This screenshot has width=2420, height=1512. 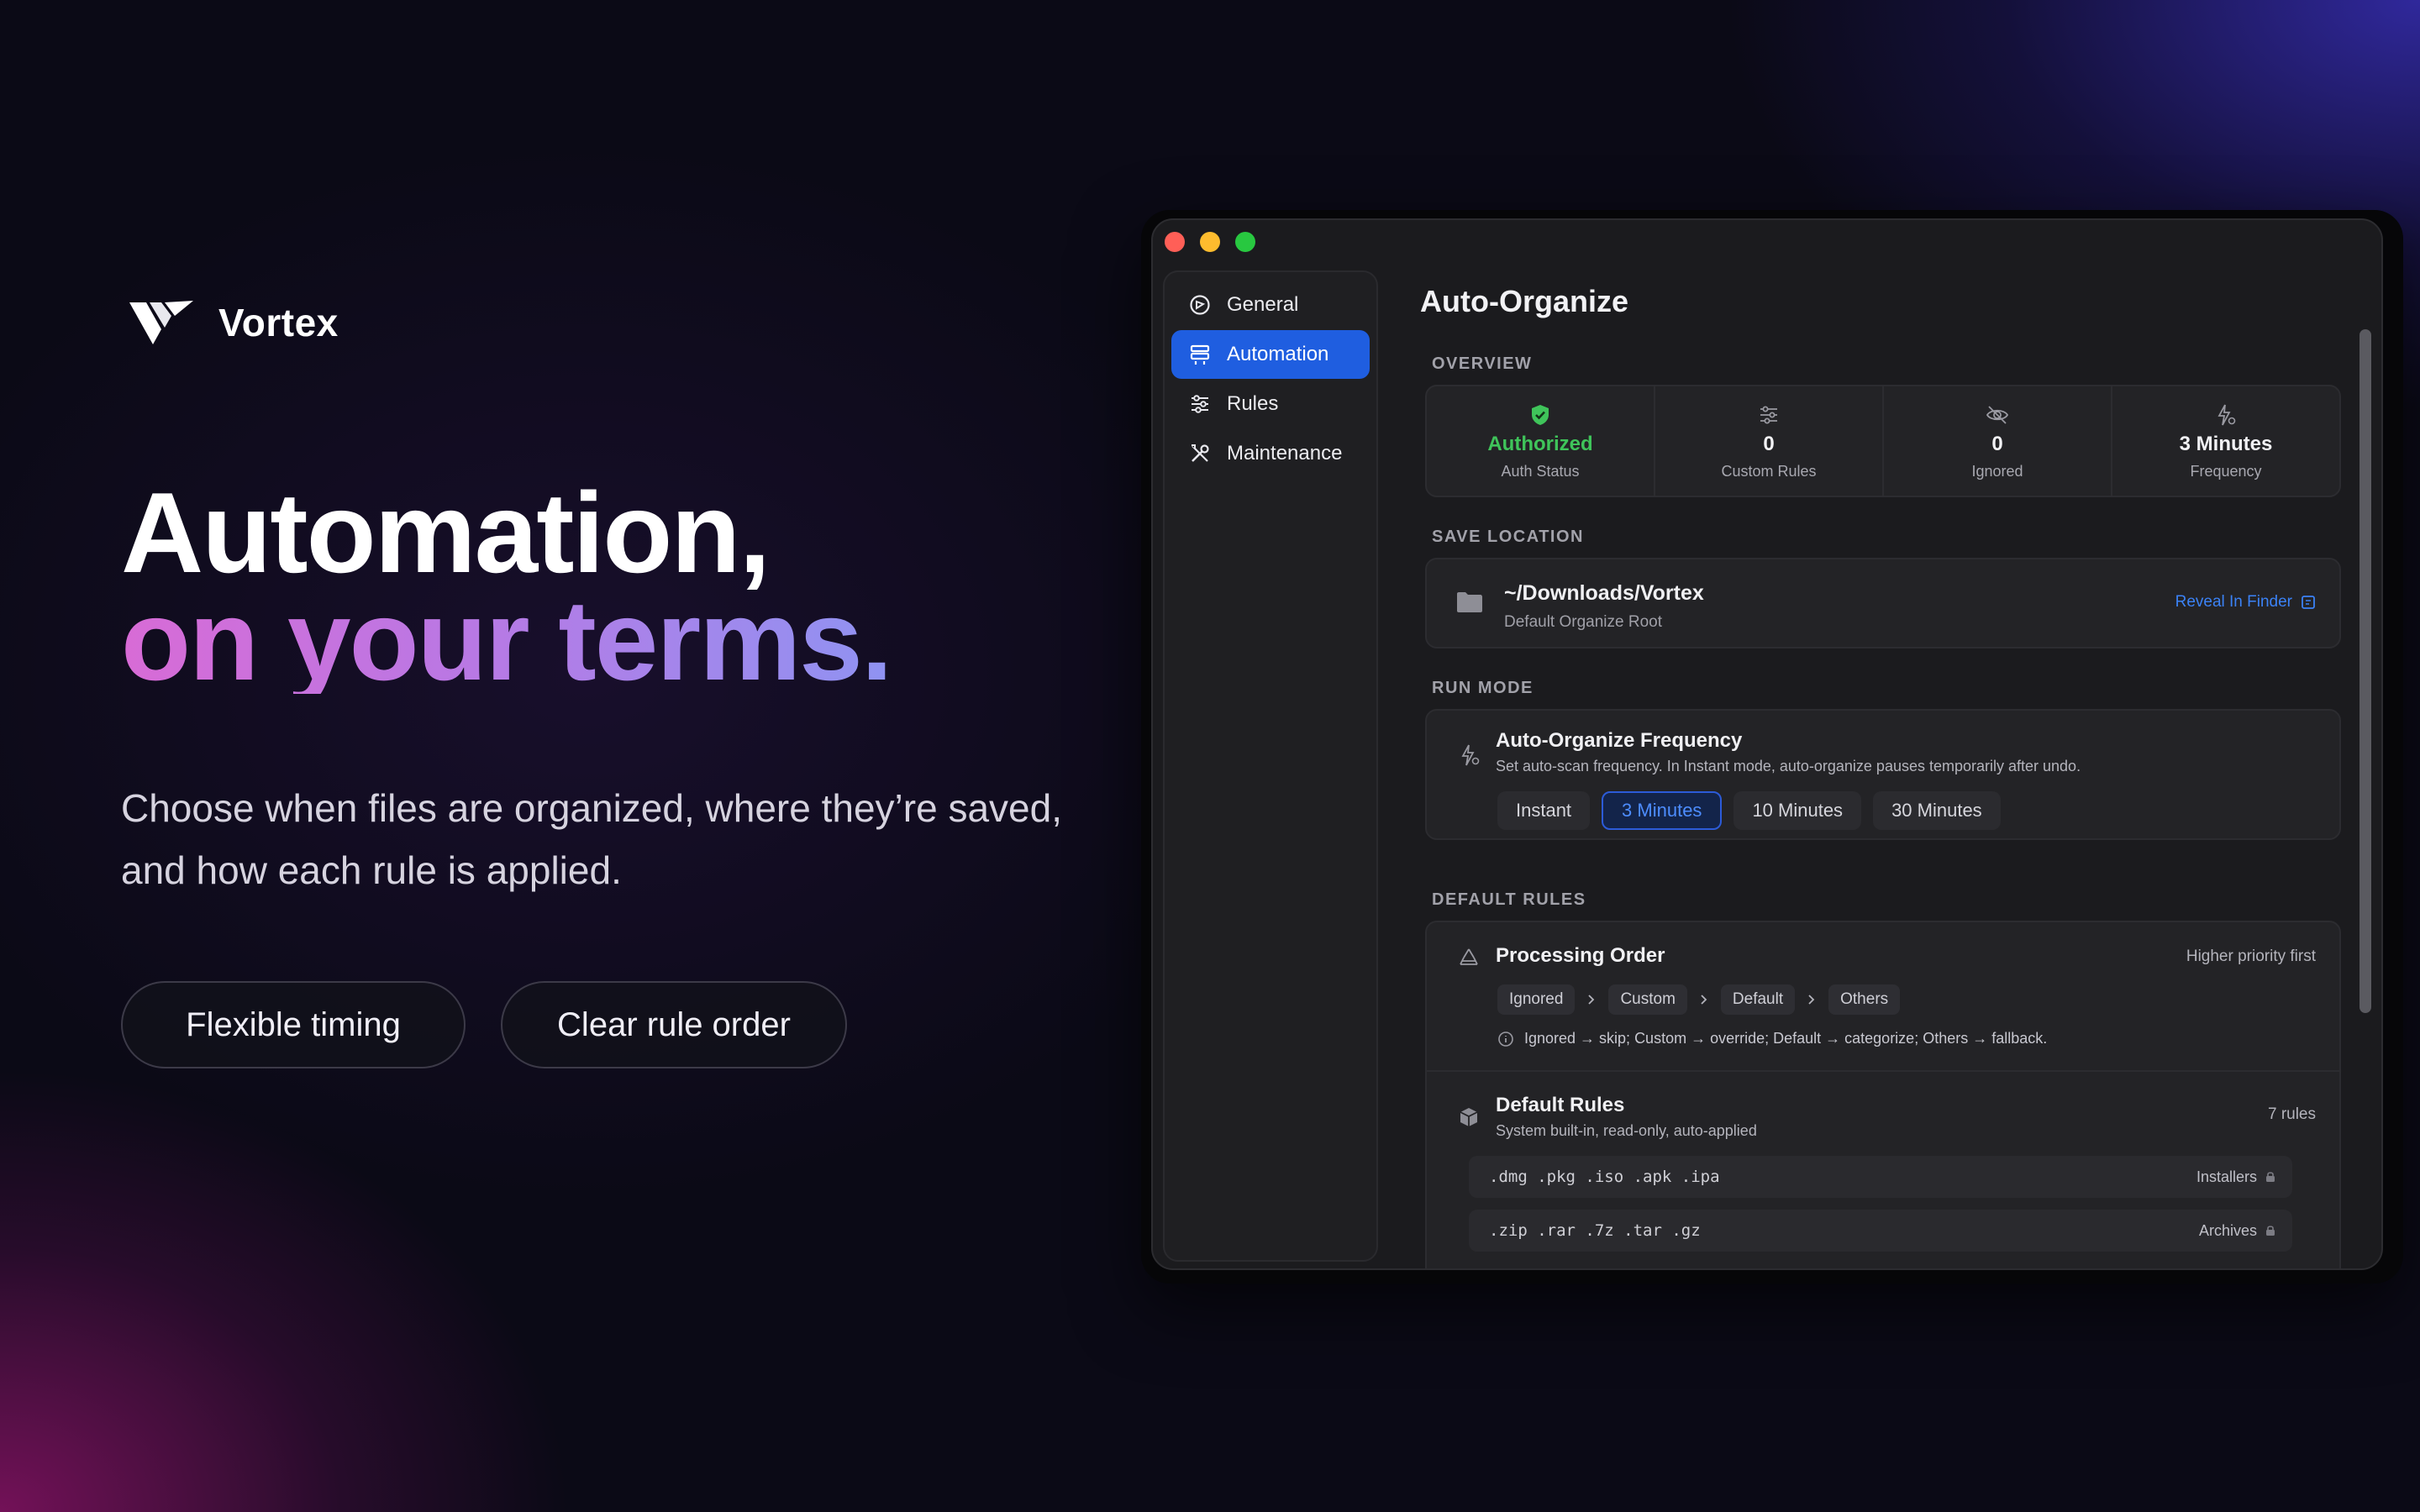 What do you see at coordinates (278, 322) in the screenshot?
I see `brand-name: Vortex` at bounding box center [278, 322].